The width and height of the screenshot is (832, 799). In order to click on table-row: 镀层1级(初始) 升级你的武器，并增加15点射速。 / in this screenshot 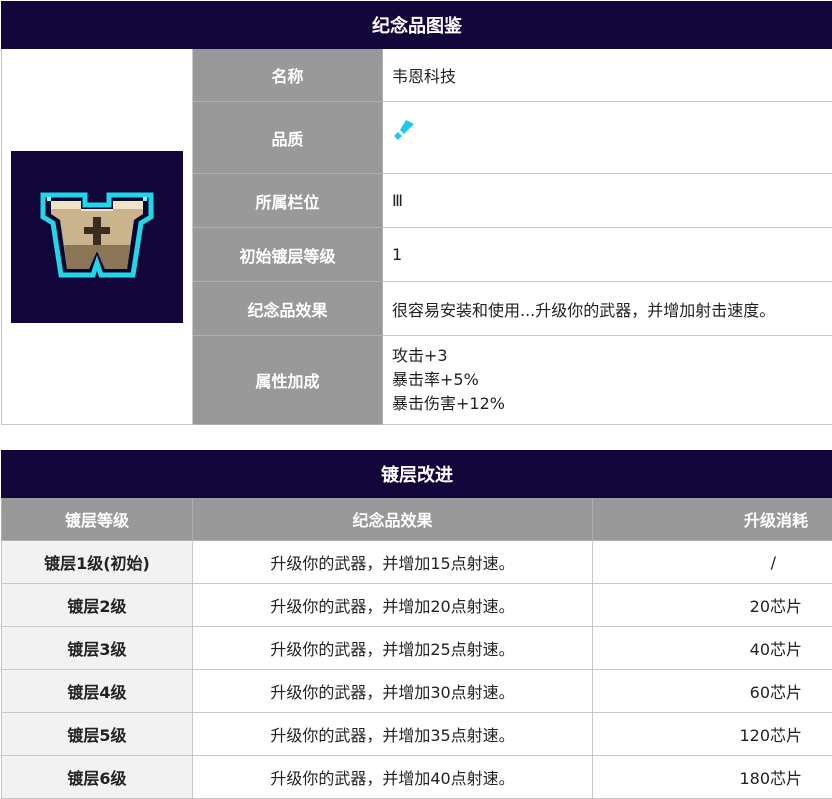, I will do `click(417, 562)`.